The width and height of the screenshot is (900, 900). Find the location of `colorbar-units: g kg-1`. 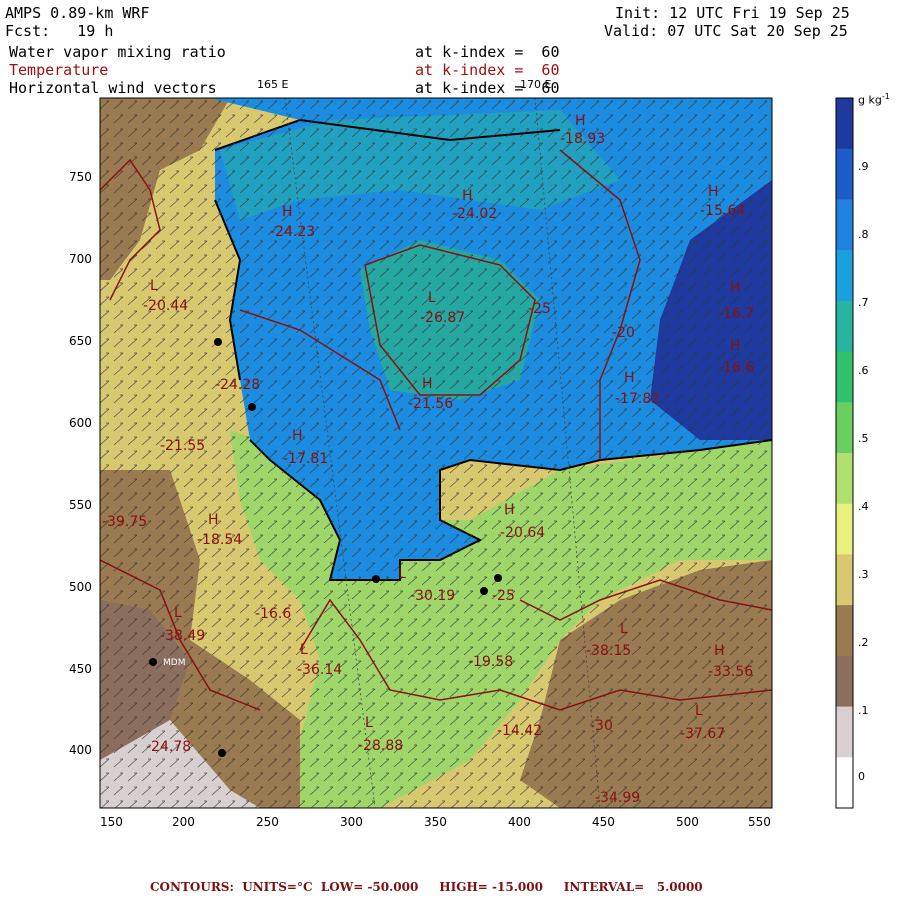

colorbar-units: g kg-1 is located at coordinates (874, 99).